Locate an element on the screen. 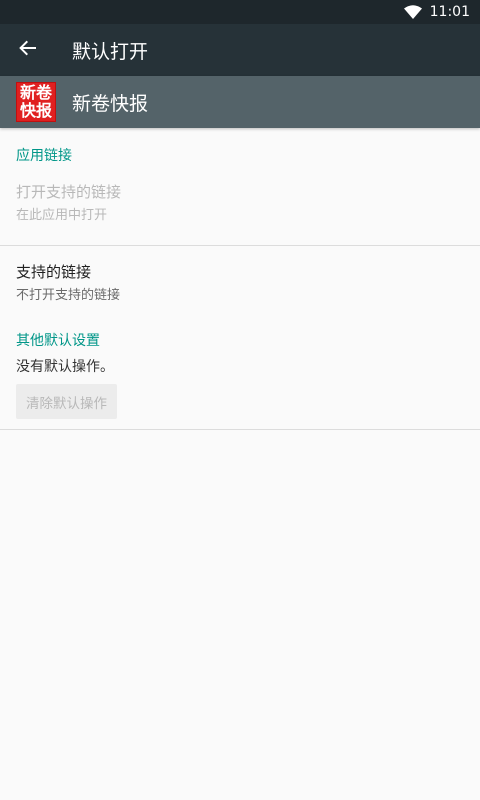 This screenshot has width=480, height=800. back-arrow-icon is located at coordinates (28, 50).